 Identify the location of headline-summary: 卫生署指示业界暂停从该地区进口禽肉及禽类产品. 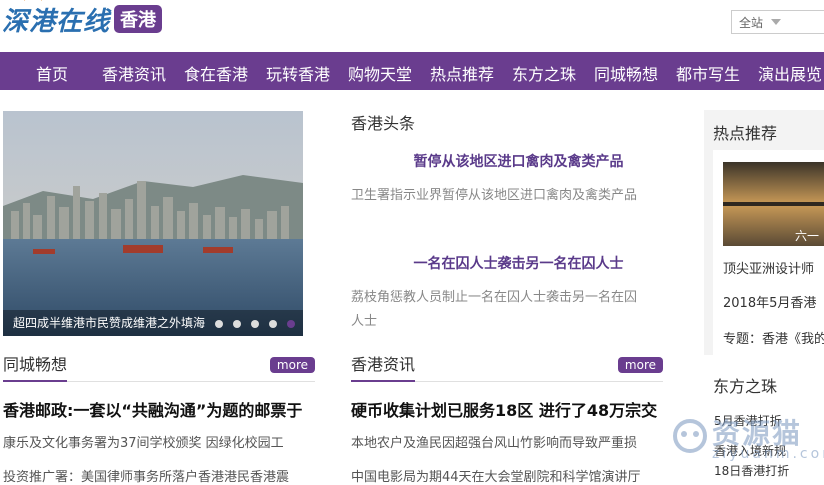
(494, 195).